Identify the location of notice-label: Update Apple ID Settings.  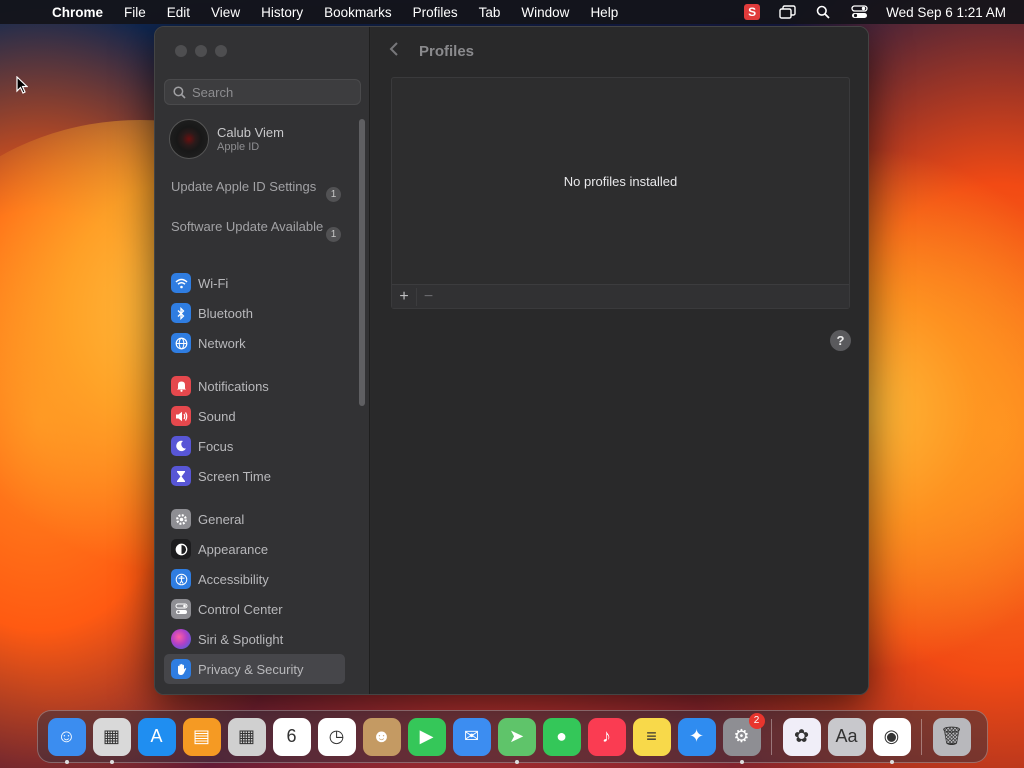
(244, 186).